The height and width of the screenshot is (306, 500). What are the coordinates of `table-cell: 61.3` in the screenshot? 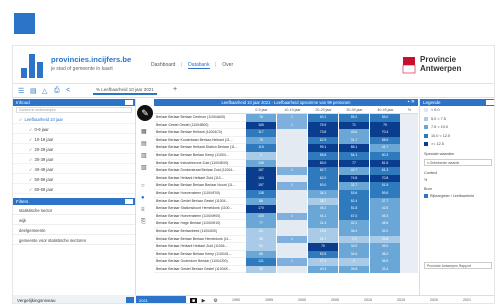 It's located at (385, 171).